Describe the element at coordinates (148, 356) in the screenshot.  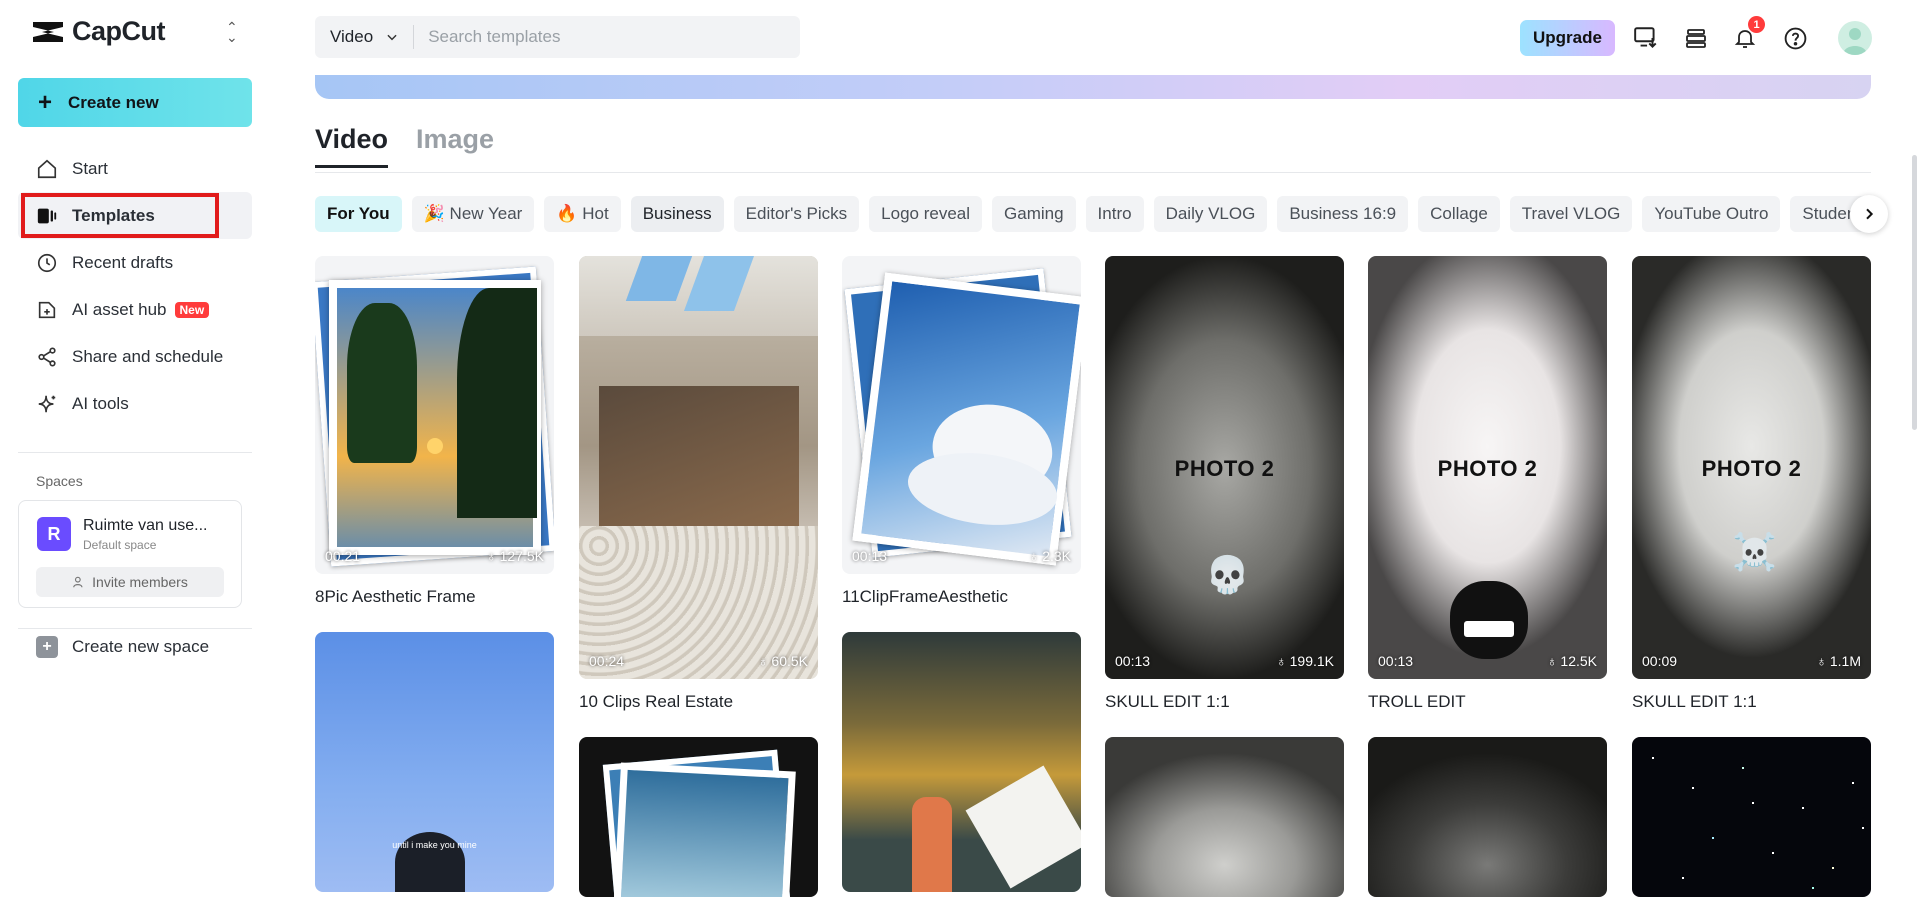
I see `sidebar-item-label: Share and schedule` at that location.